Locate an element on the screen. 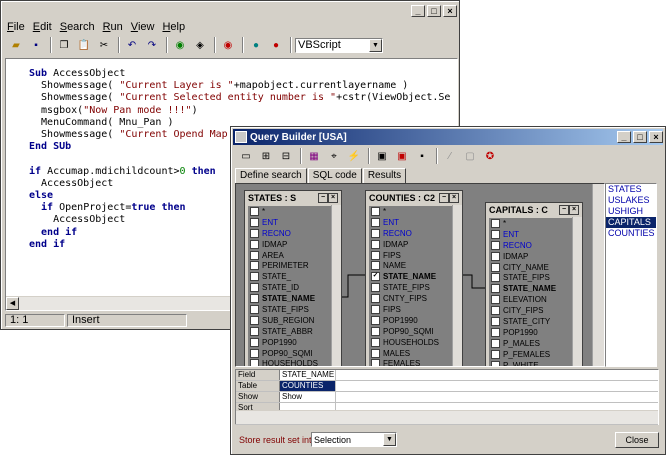  run-icon: ● is located at coordinates (256, 45).